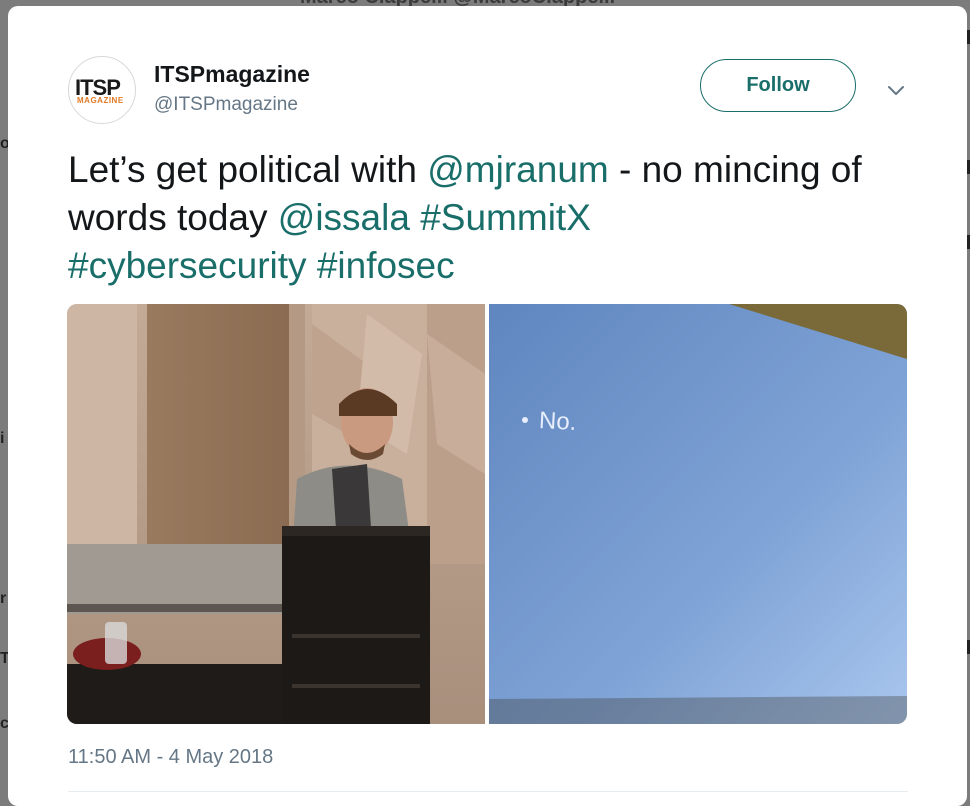 This screenshot has width=970, height=806. Describe the element at coordinates (505, 217) in the screenshot. I see `hashtag-link: #SummitX` at that location.